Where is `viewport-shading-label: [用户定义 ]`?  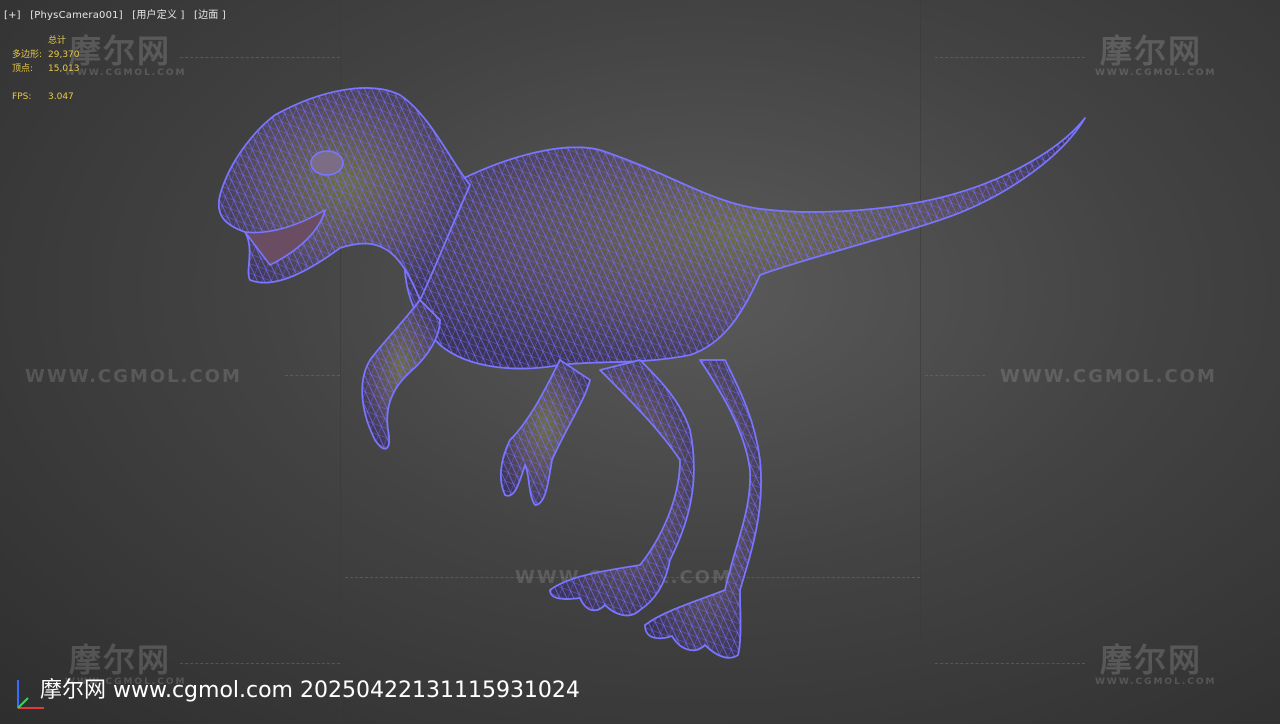
viewport-shading-label: [用户定义 ] is located at coordinates (158, 15).